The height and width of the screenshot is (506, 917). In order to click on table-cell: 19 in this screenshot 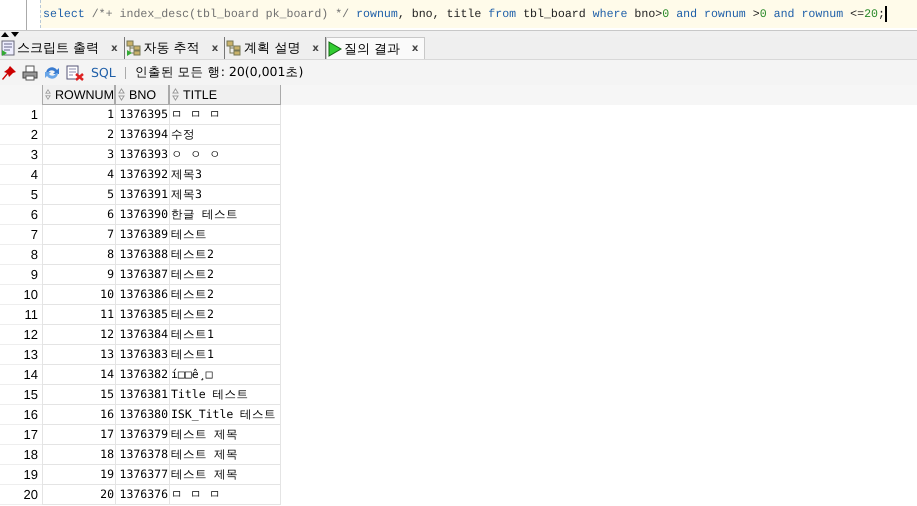, I will do `click(78, 475)`.